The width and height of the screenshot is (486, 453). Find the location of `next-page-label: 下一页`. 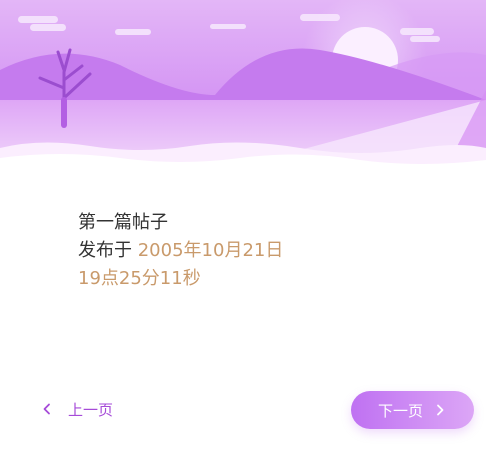

next-page-label: 下一页 is located at coordinates (400, 410).